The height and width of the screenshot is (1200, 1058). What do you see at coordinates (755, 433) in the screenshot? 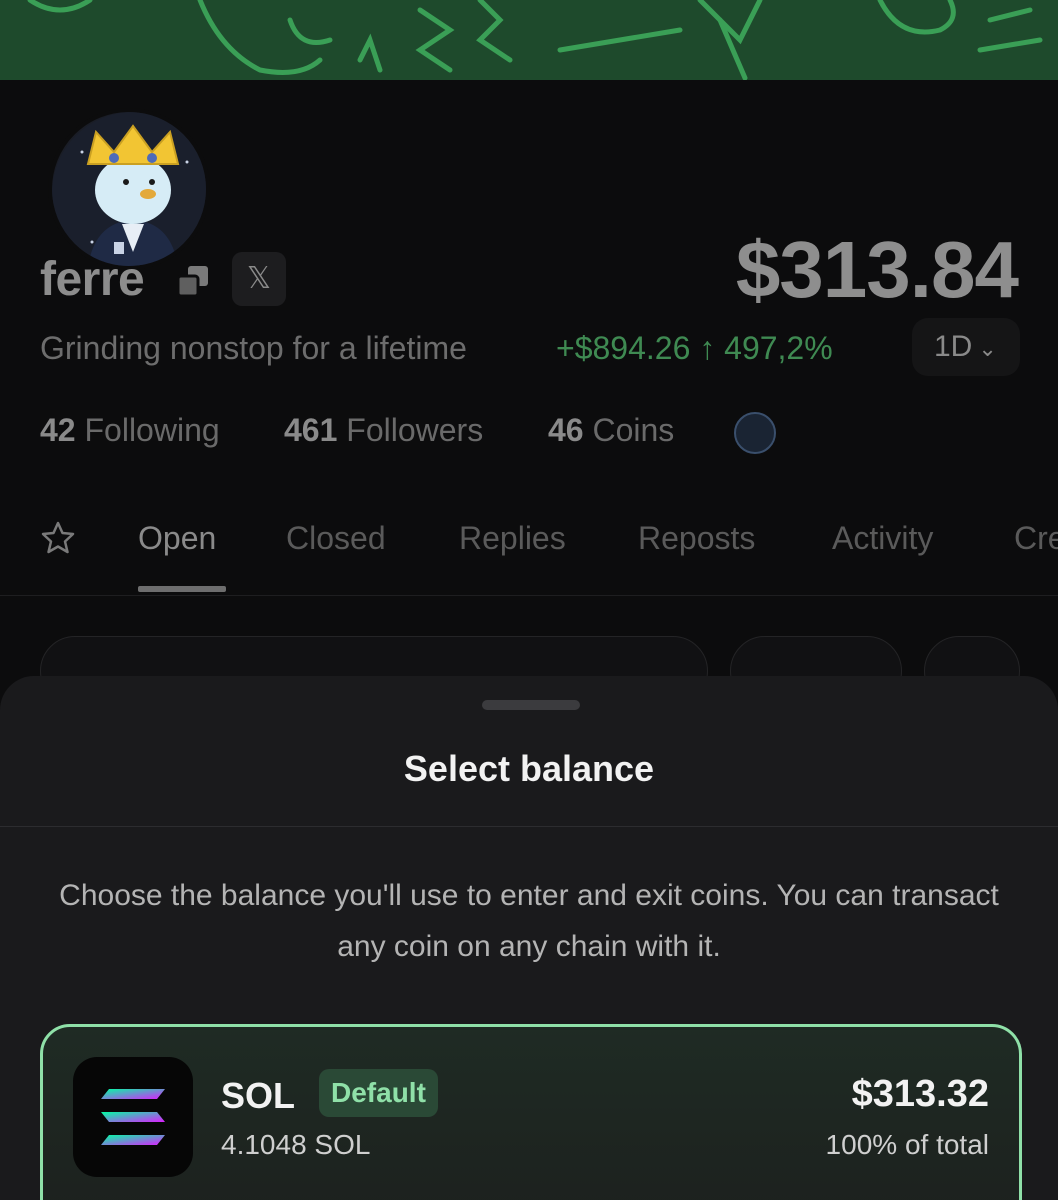
I see `achievement-badge-icon` at bounding box center [755, 433].